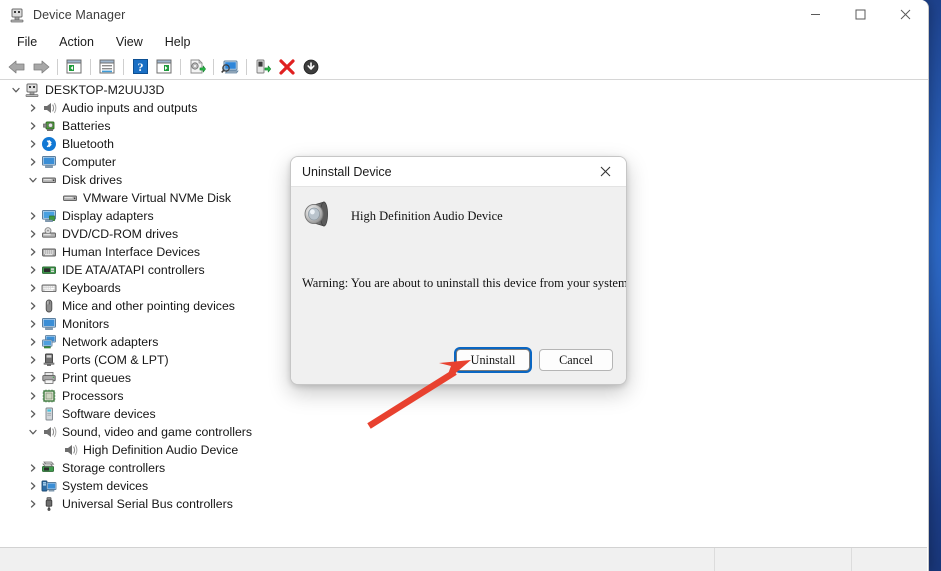 The height and width of the screenshot is (571, 941). What do you see at coordinates (263, 67) in the screenshot?
I see `enable-device-icon` at bounding box center [263, 67].